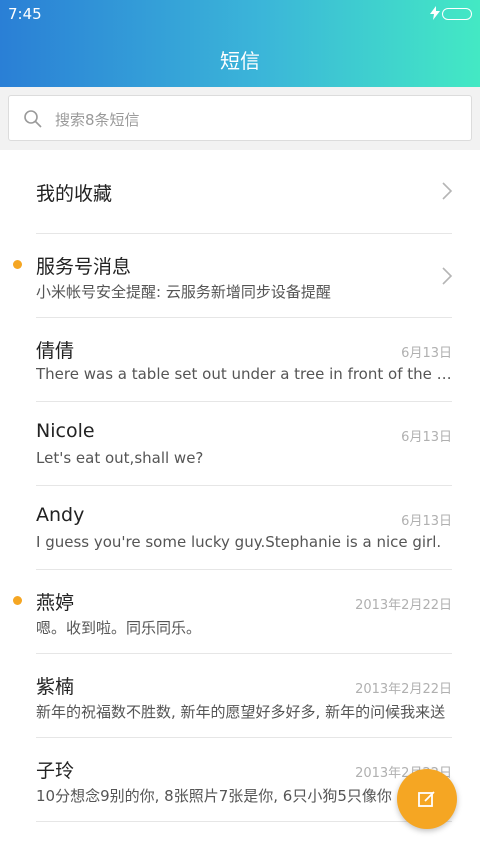 The width and height of the screenshot is (480, 853). I want to click on contact-name: 子玲, so click(55, 771).